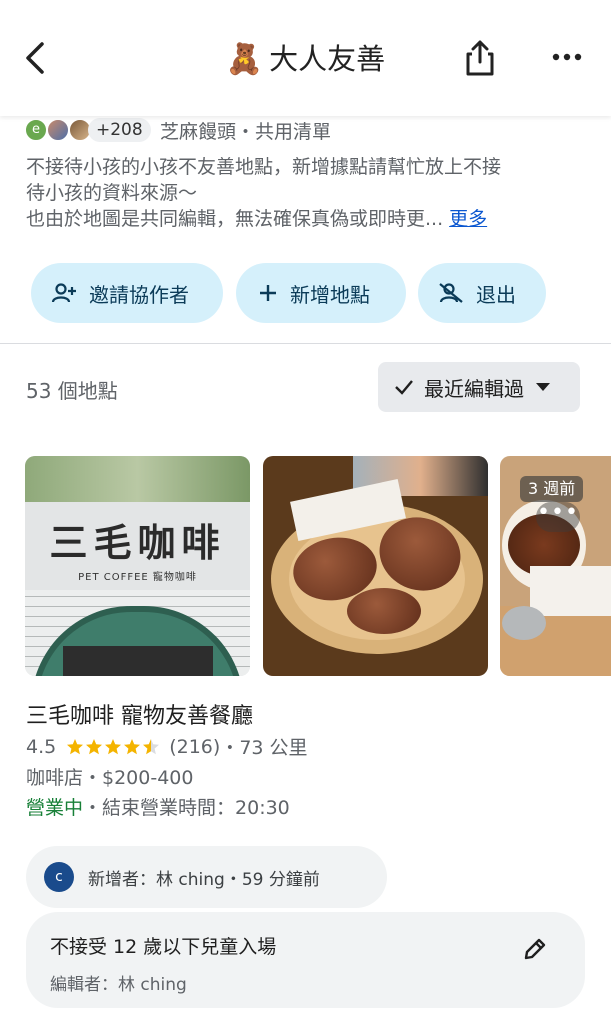 This screenshot has width=611, height=1024. Describe the element at coordinates (264, 748) in the screenshot. I see `distance: ・73 公里` at that location.